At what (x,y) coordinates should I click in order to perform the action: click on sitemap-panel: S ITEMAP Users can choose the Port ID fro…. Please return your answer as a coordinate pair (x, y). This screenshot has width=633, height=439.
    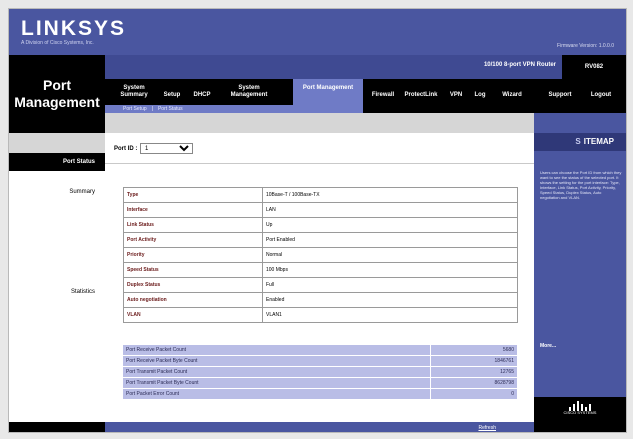
    Looking at the image, I should click on (580, 272).